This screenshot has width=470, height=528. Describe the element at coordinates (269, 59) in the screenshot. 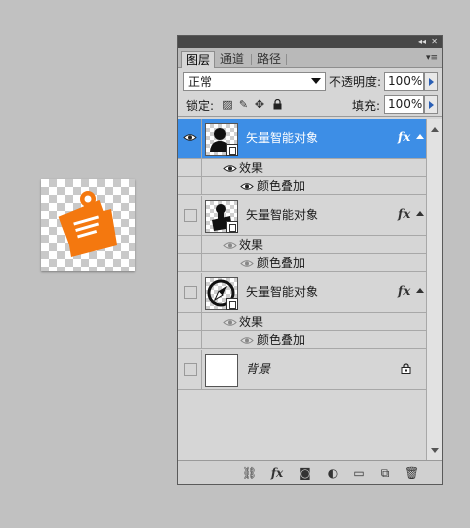

I see `tab-paths: 路径` at that location.